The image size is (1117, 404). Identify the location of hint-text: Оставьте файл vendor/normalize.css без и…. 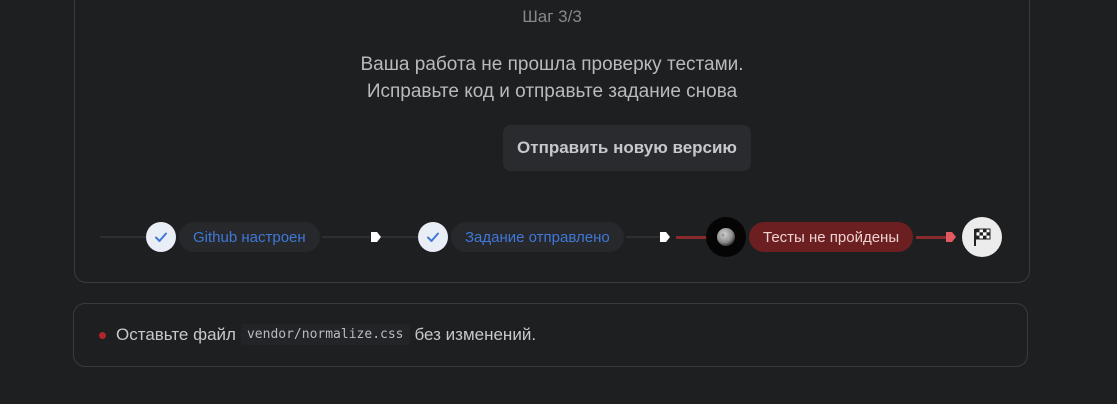
(326, 334).